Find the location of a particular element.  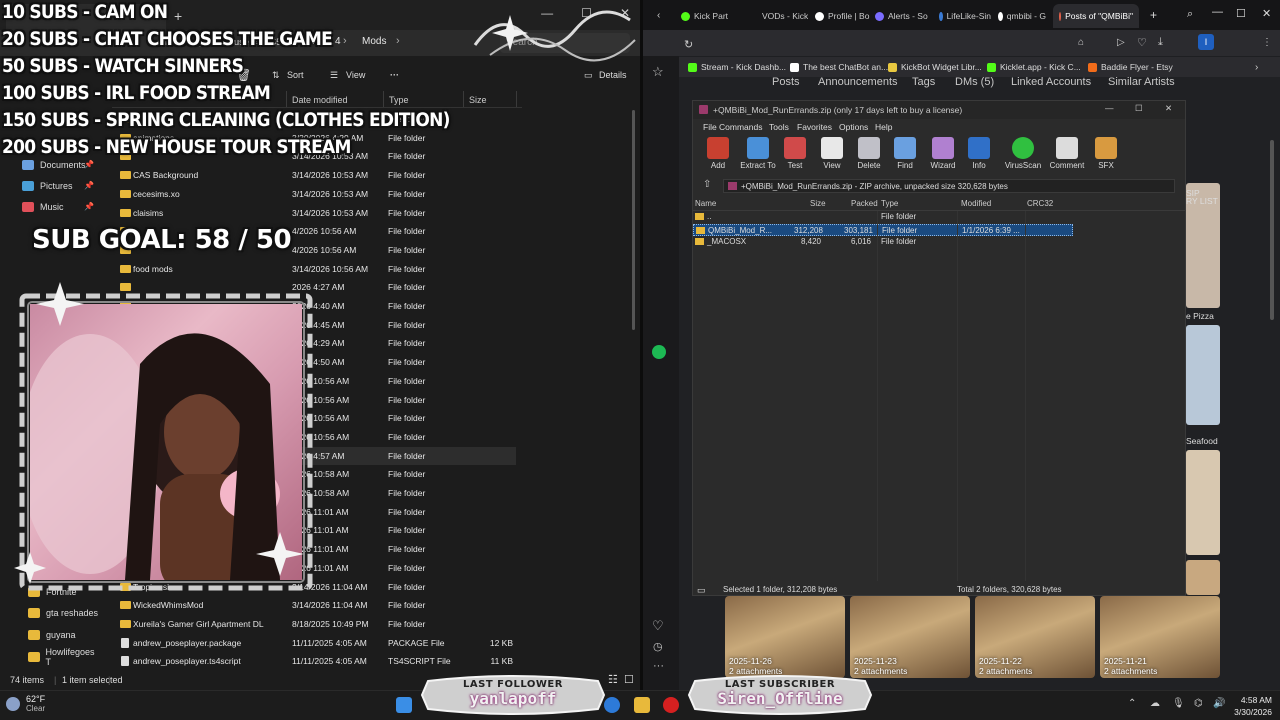

tiles-view-icon: ☐ is located at coordinates (629, 679).